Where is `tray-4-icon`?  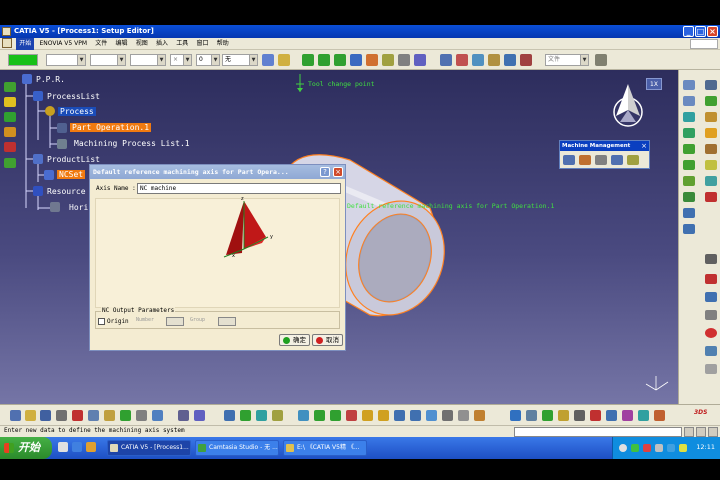 tray-4-icon is located at coordinates (659, 448).